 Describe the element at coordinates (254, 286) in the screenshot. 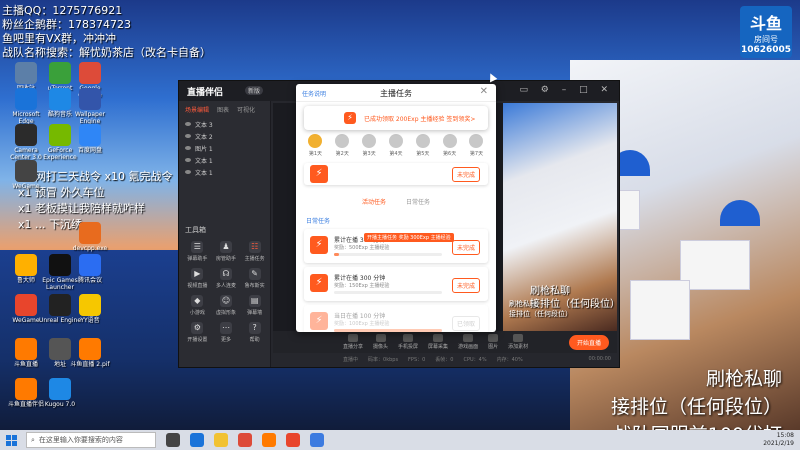

I see `tool-label: 鲁布斯实` at that location.